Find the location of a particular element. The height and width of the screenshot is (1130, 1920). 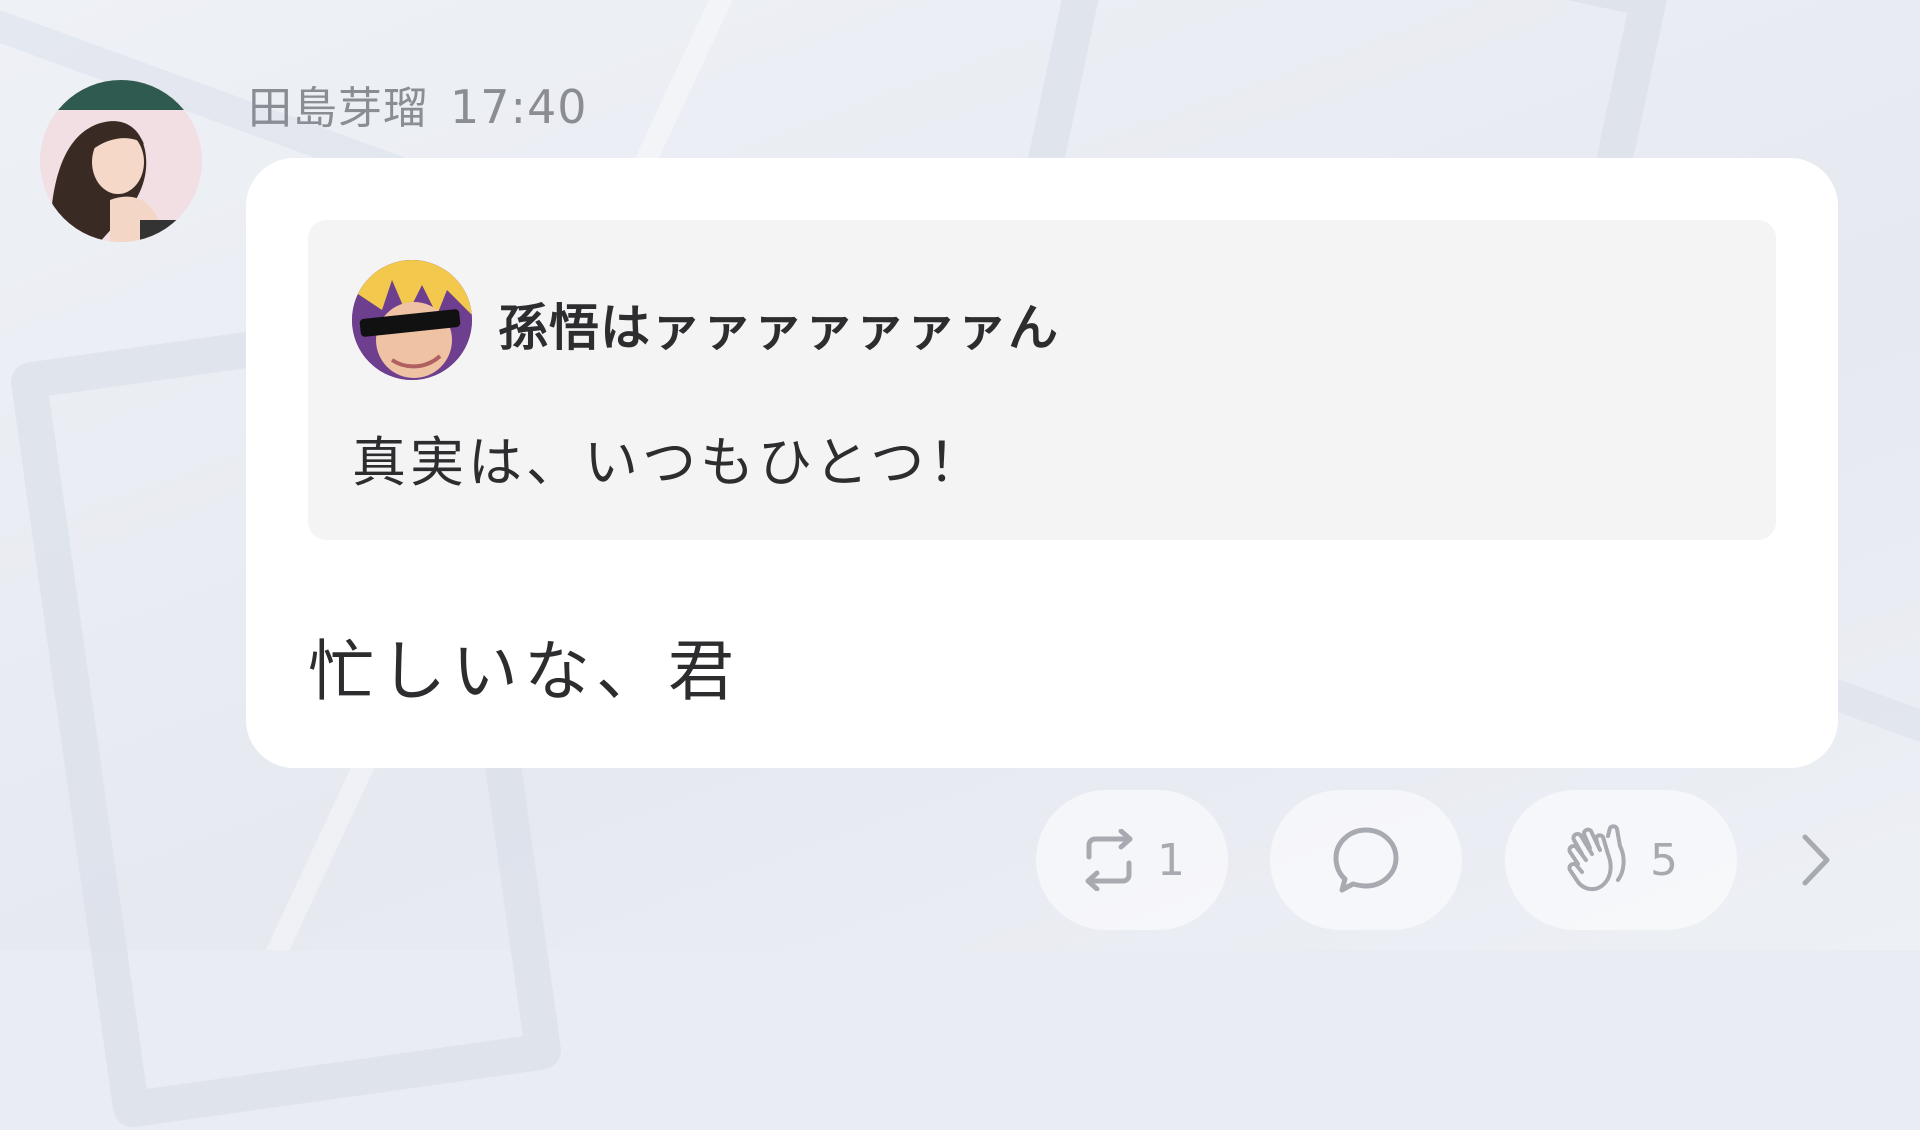

action-bar: 1 5 is located at coordinates (960, 860).